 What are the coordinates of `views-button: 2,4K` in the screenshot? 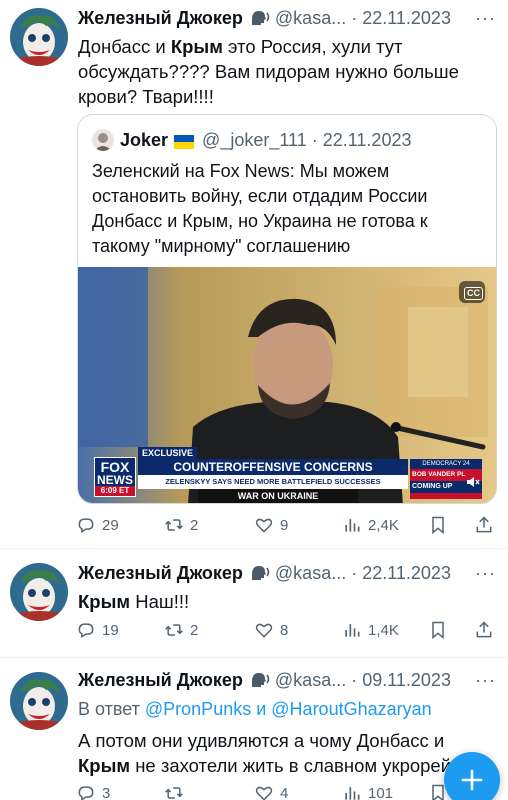 It's located at (370, 525).